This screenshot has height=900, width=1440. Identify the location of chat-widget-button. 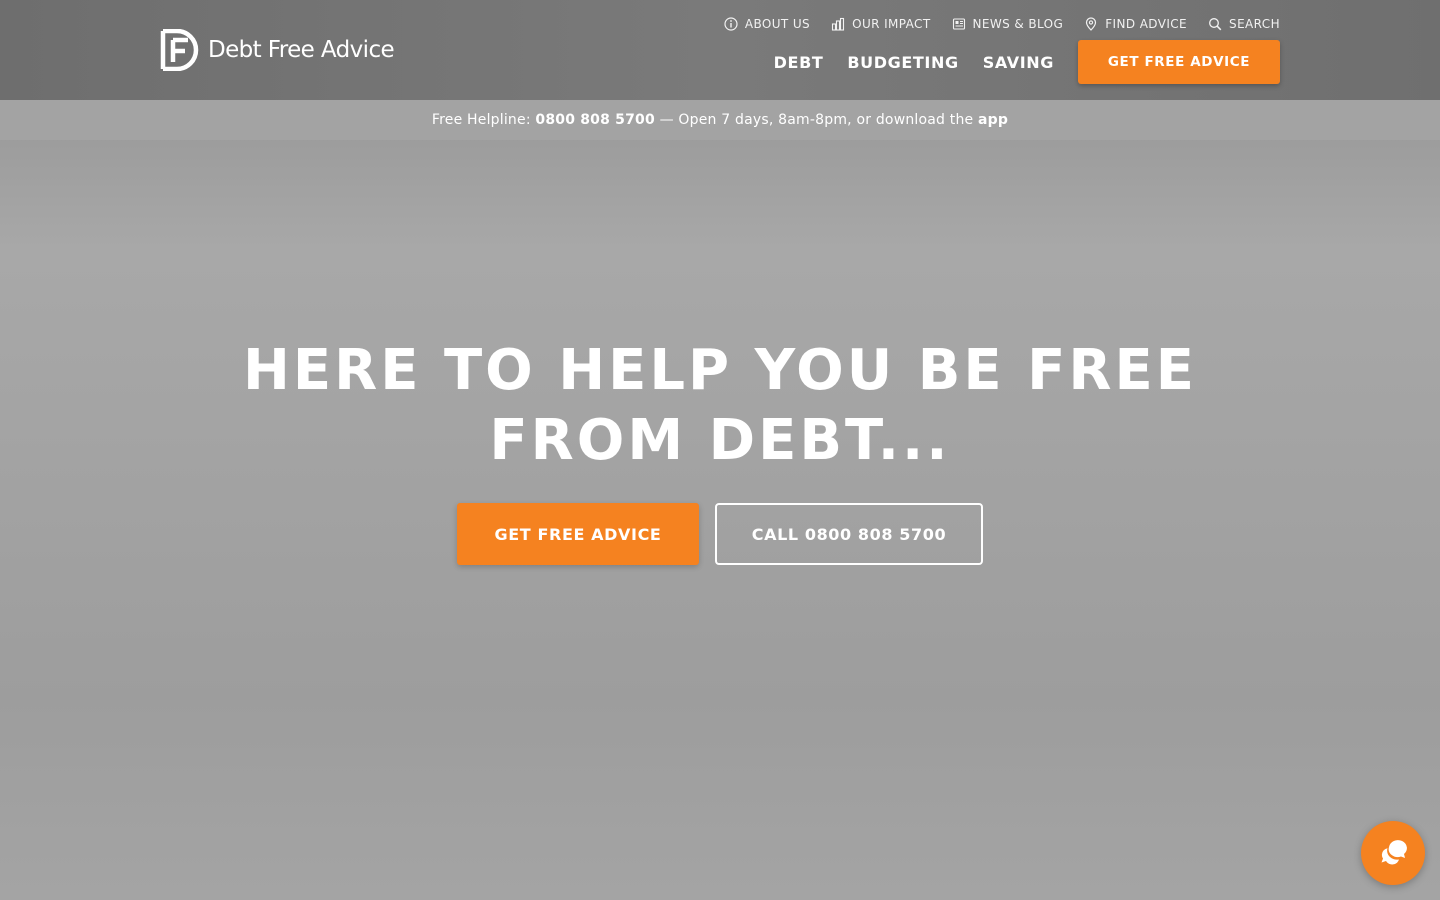
(1393, 853).